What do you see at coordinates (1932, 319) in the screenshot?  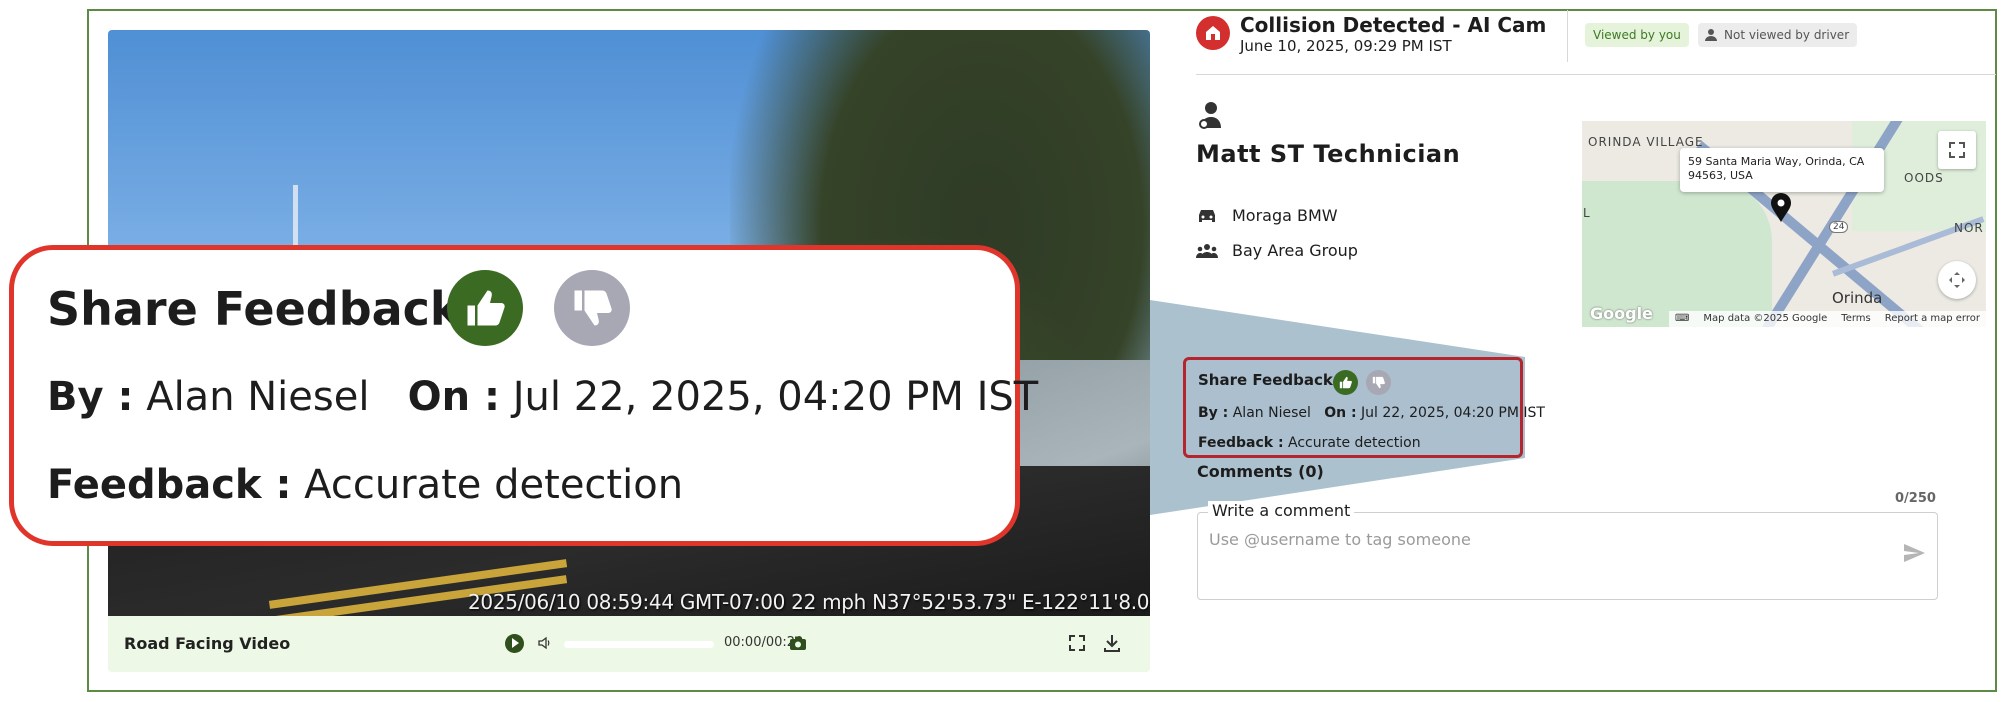 I see `report-map-error-link: Report a map error` at bounding box center [1932, 319].